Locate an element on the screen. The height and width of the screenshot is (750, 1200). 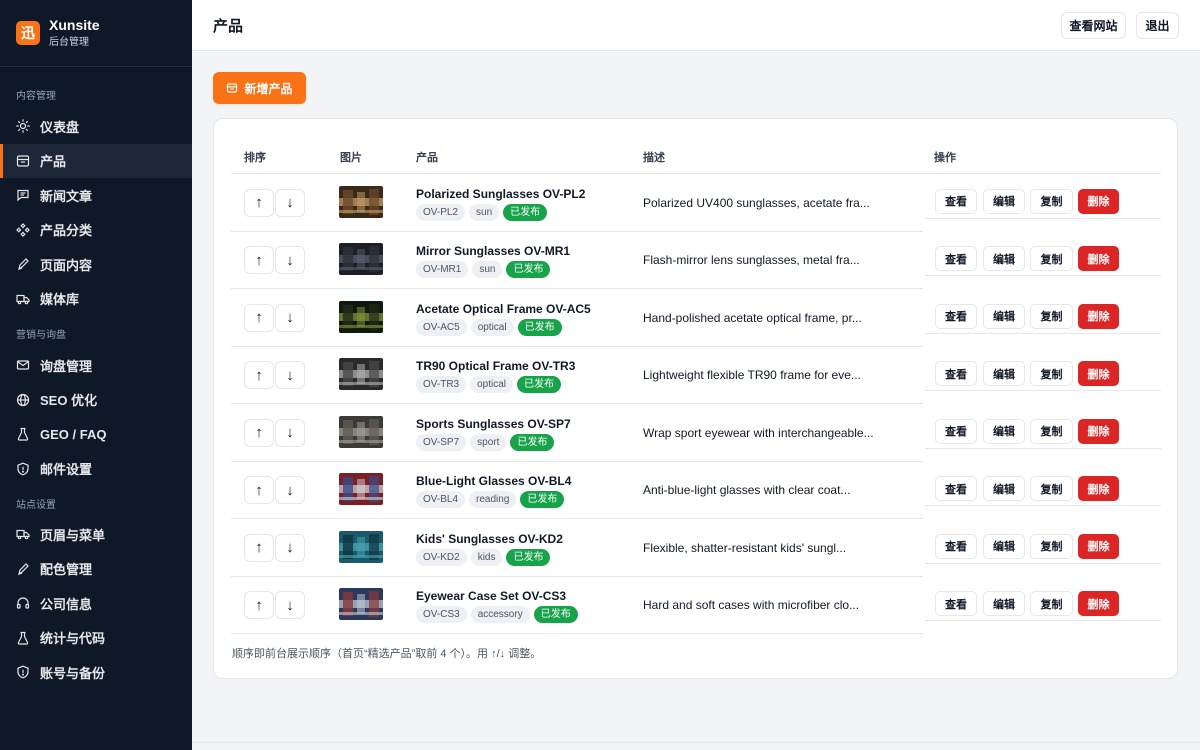
product-name: Mirror Sunglasses OV-MR1 is located at coordinates (493, 251).